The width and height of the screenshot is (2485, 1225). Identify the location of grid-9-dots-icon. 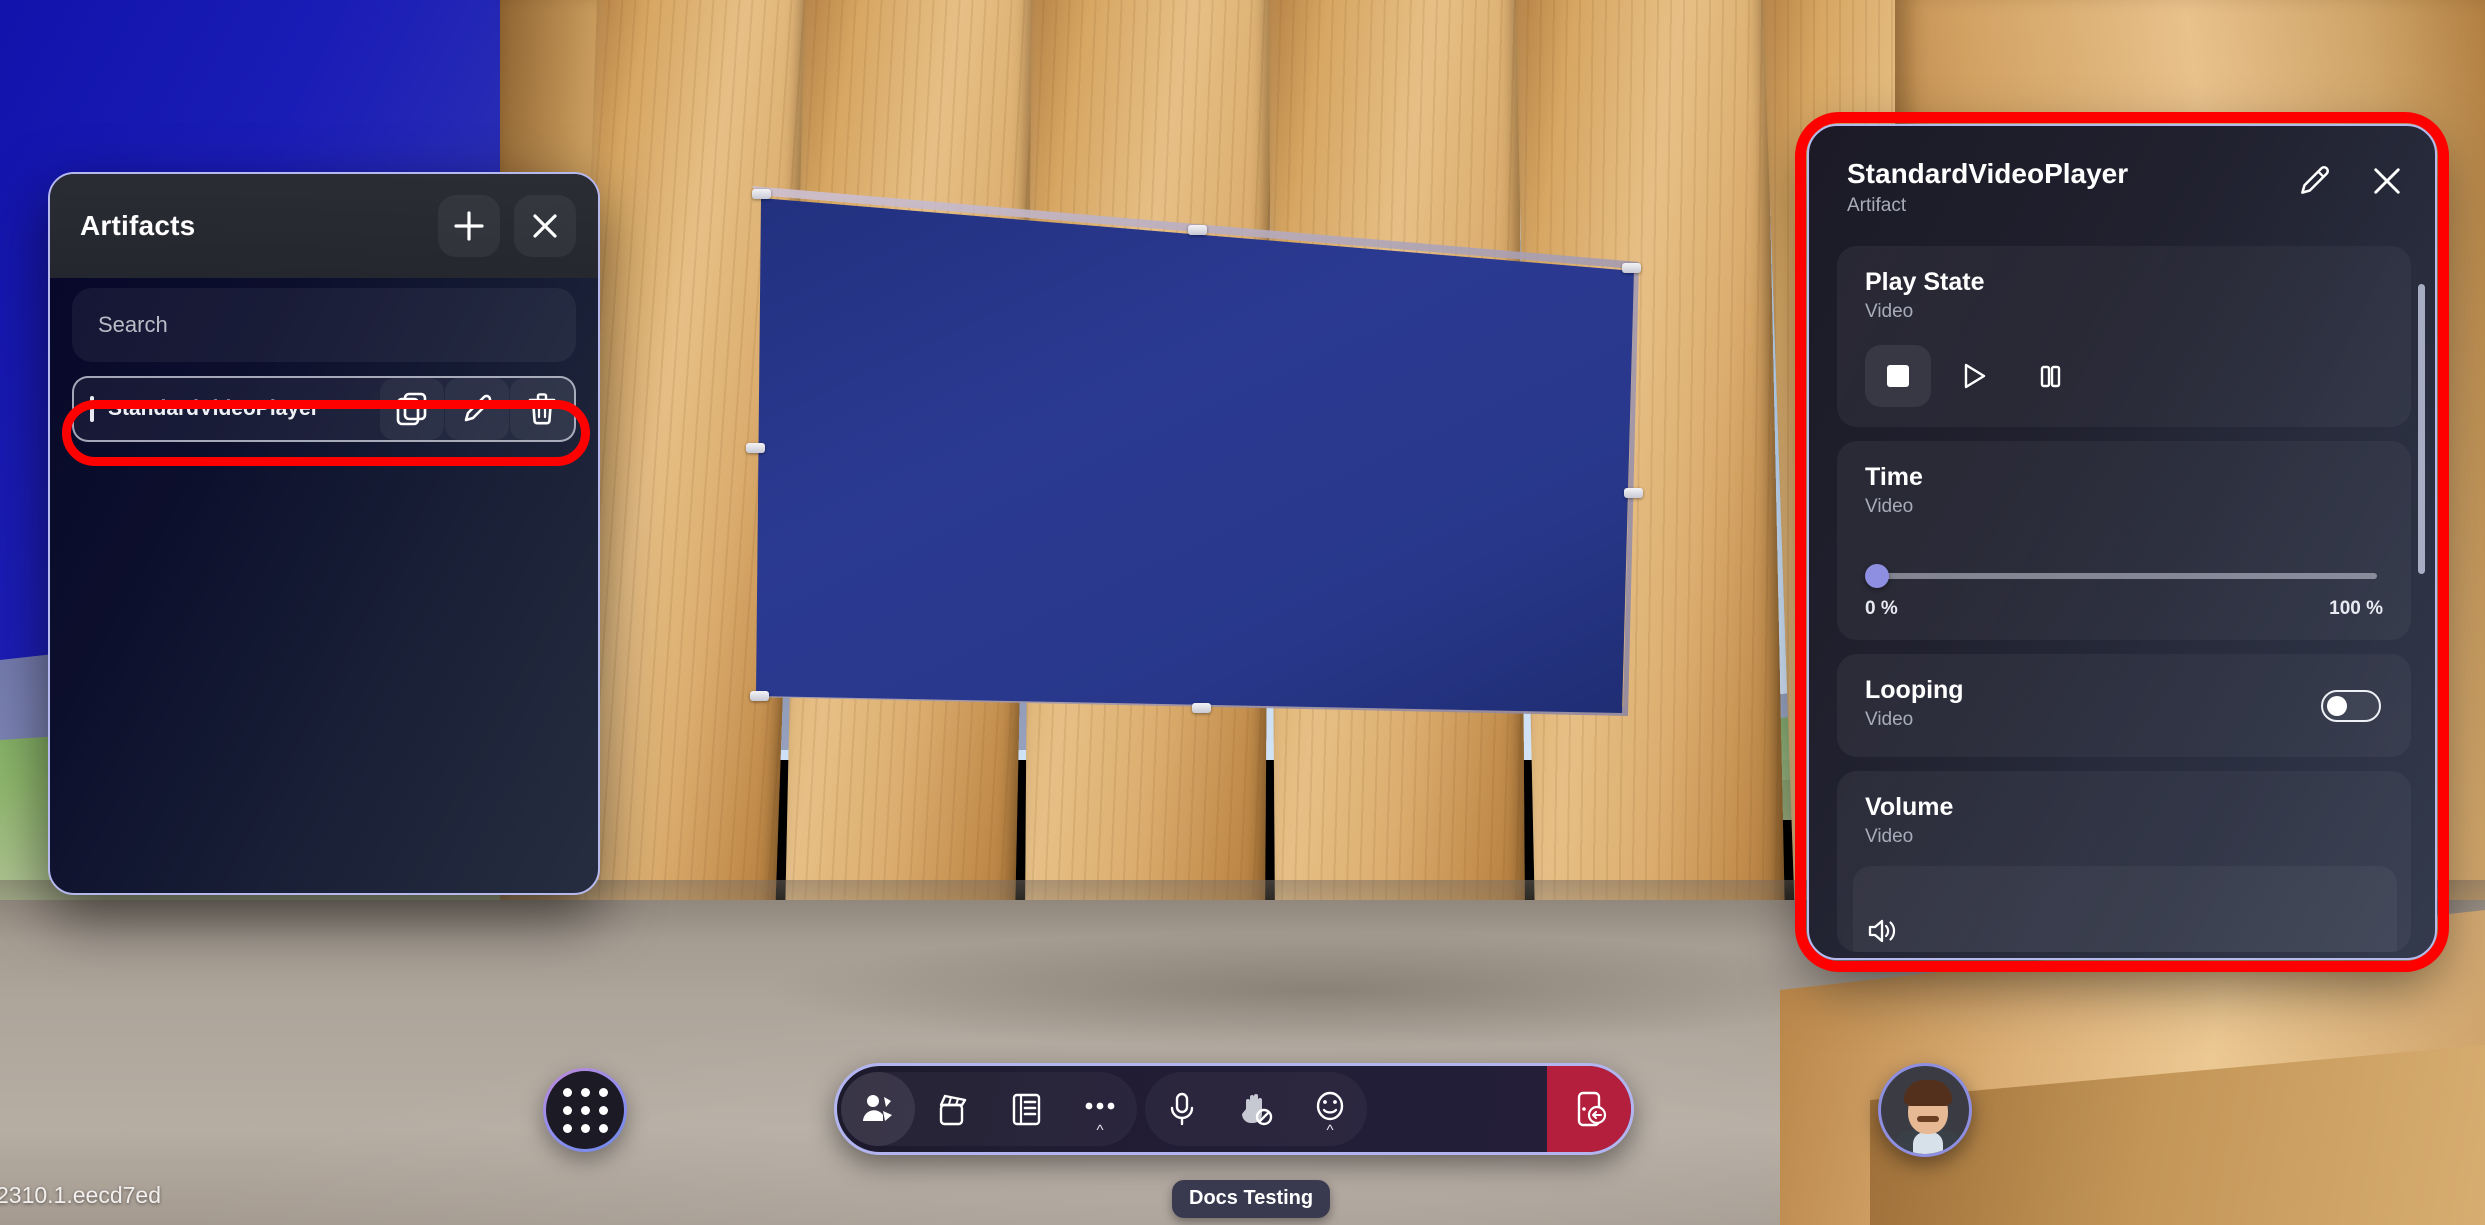
(585, 1110).